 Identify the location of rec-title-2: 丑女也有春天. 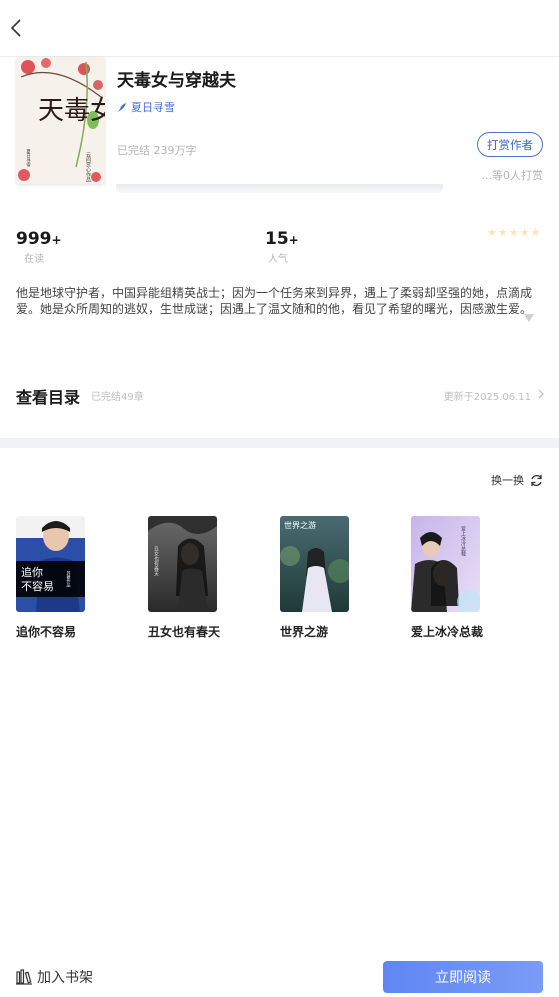
(204, 631).